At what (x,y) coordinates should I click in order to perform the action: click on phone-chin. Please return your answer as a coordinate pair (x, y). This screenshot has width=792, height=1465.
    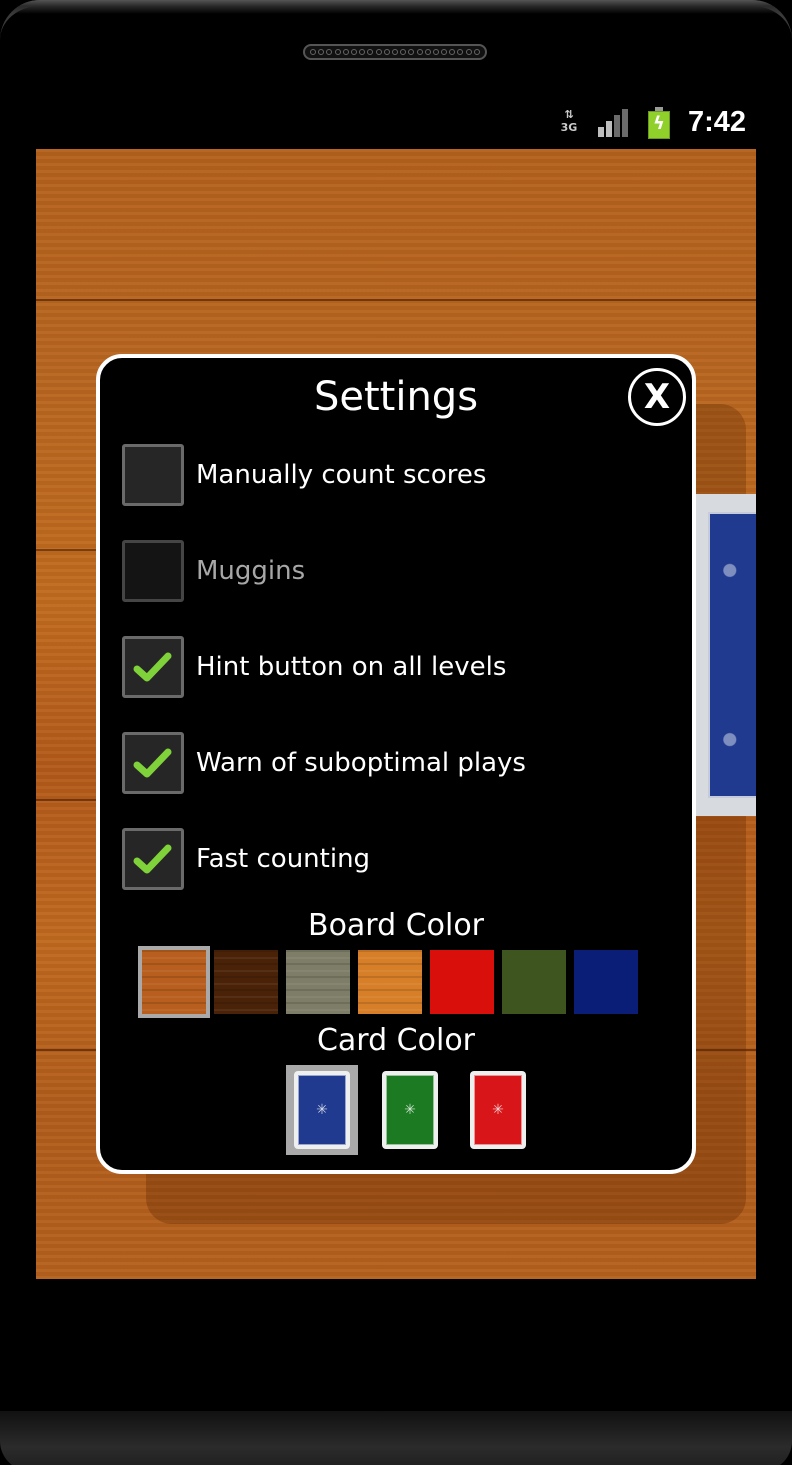
    Looking at the image, I should click on (396, 1438).